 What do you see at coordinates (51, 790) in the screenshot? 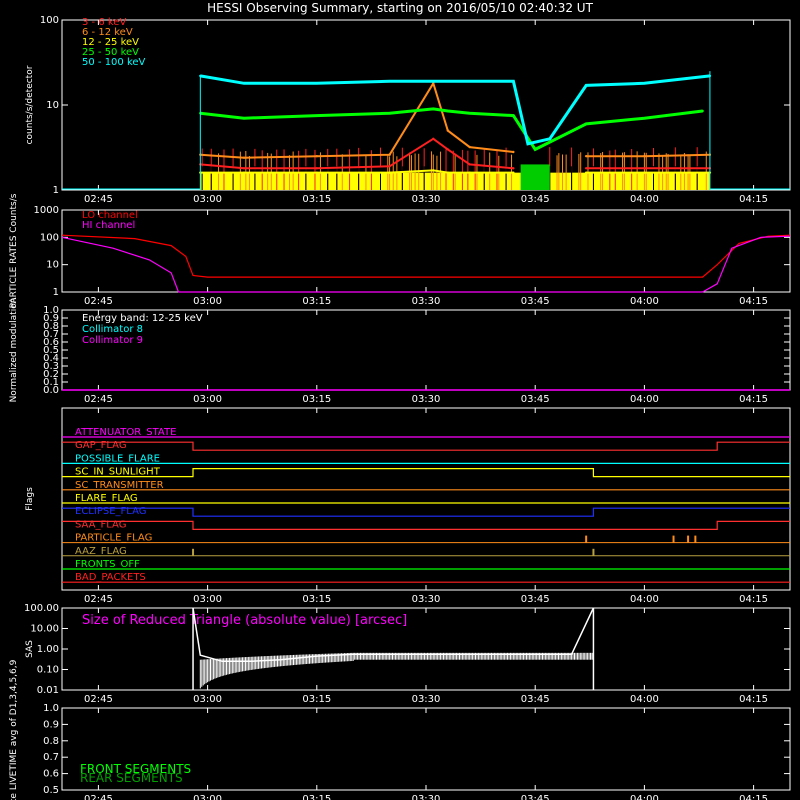
I see `livetime-y-tick-label: 0.5` at bounding box center [51, 790].